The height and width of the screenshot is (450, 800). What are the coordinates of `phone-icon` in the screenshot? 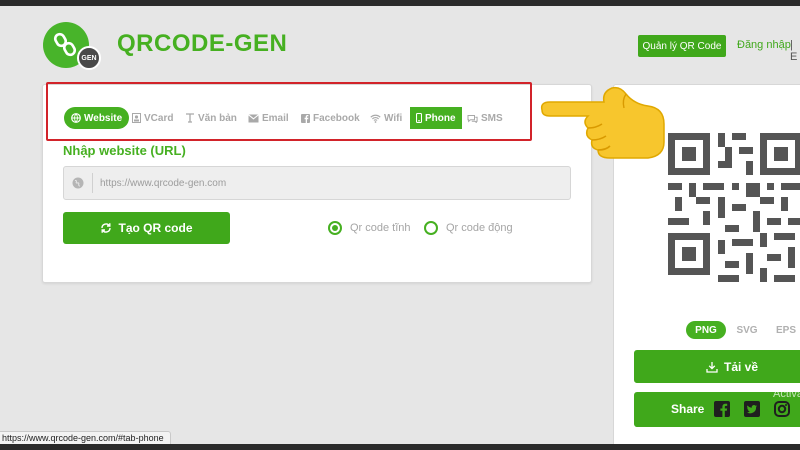 It's located at (419, 118).